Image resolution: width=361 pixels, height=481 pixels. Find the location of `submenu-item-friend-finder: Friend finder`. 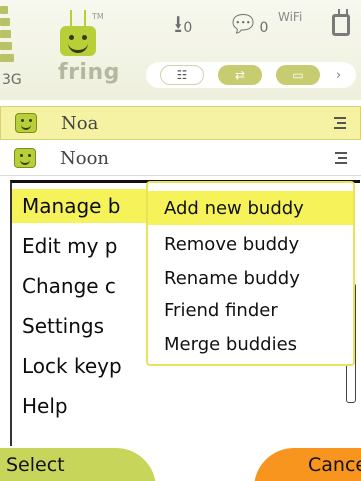

submenu-item-friend-finder: Friend finder is located at coordinates (250, 310).